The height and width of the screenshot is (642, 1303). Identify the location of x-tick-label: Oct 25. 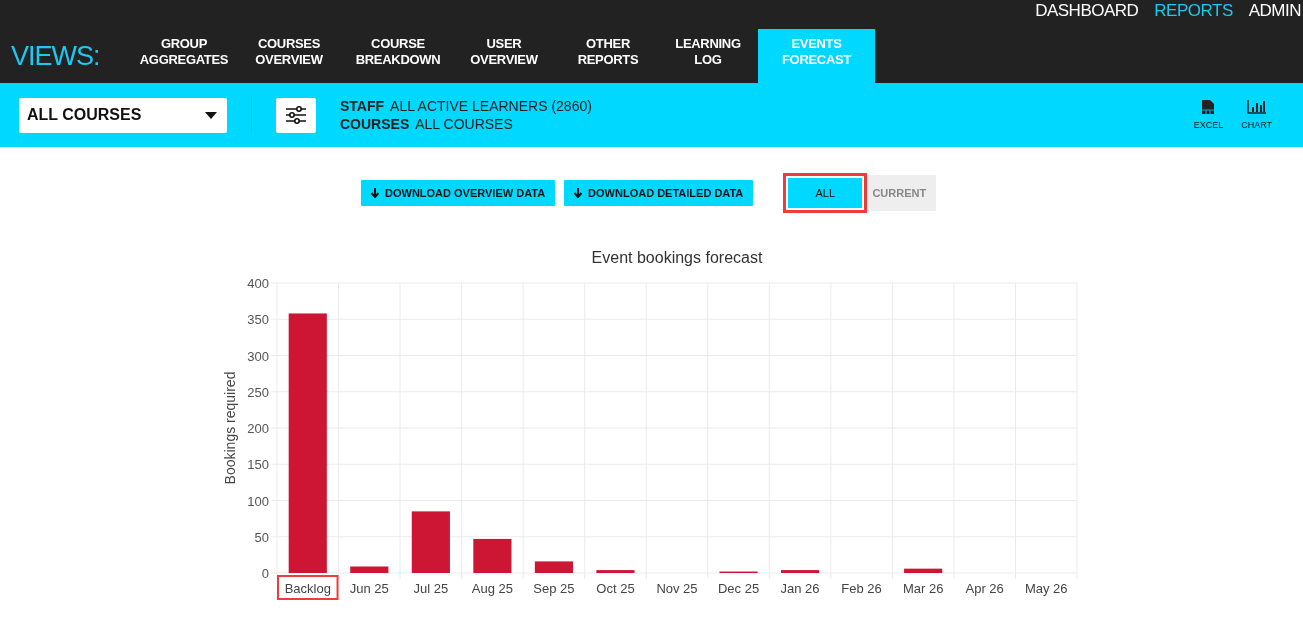
(615, 588).